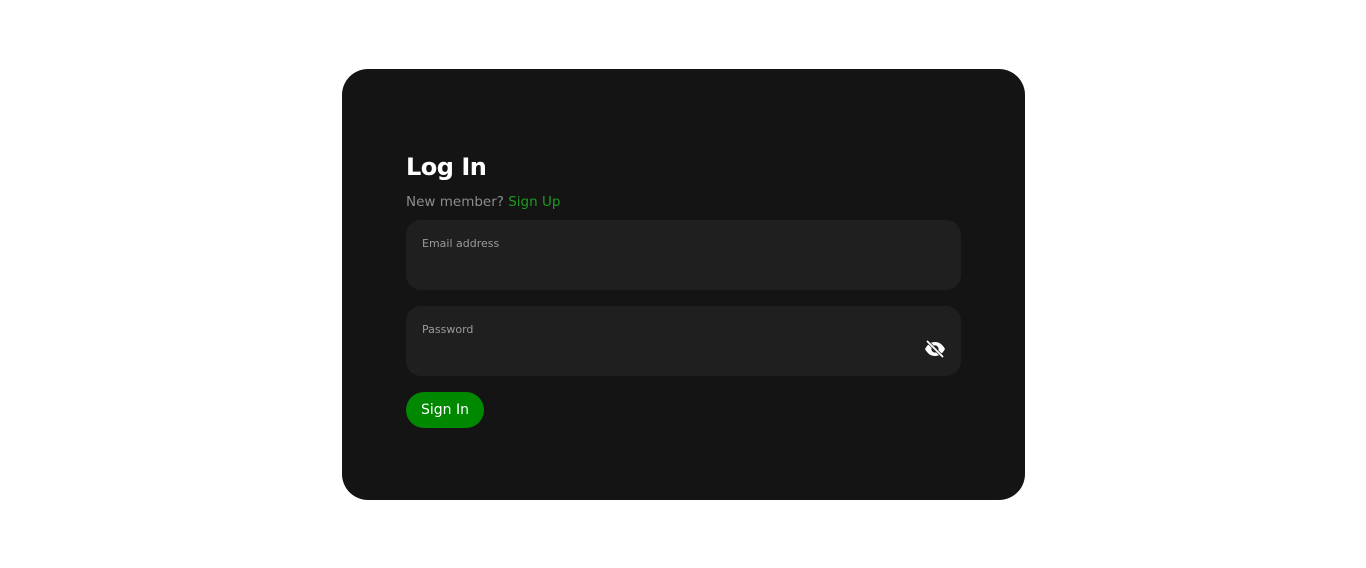 Image resolution: width=1366 pixels, height=568 pixels. I want to click on password-label: Password, so click(448, 329).